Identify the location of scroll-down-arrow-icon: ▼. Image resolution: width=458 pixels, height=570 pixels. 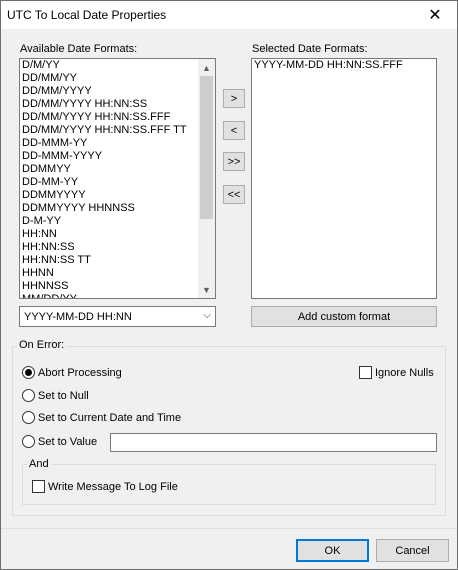
(206, 289).